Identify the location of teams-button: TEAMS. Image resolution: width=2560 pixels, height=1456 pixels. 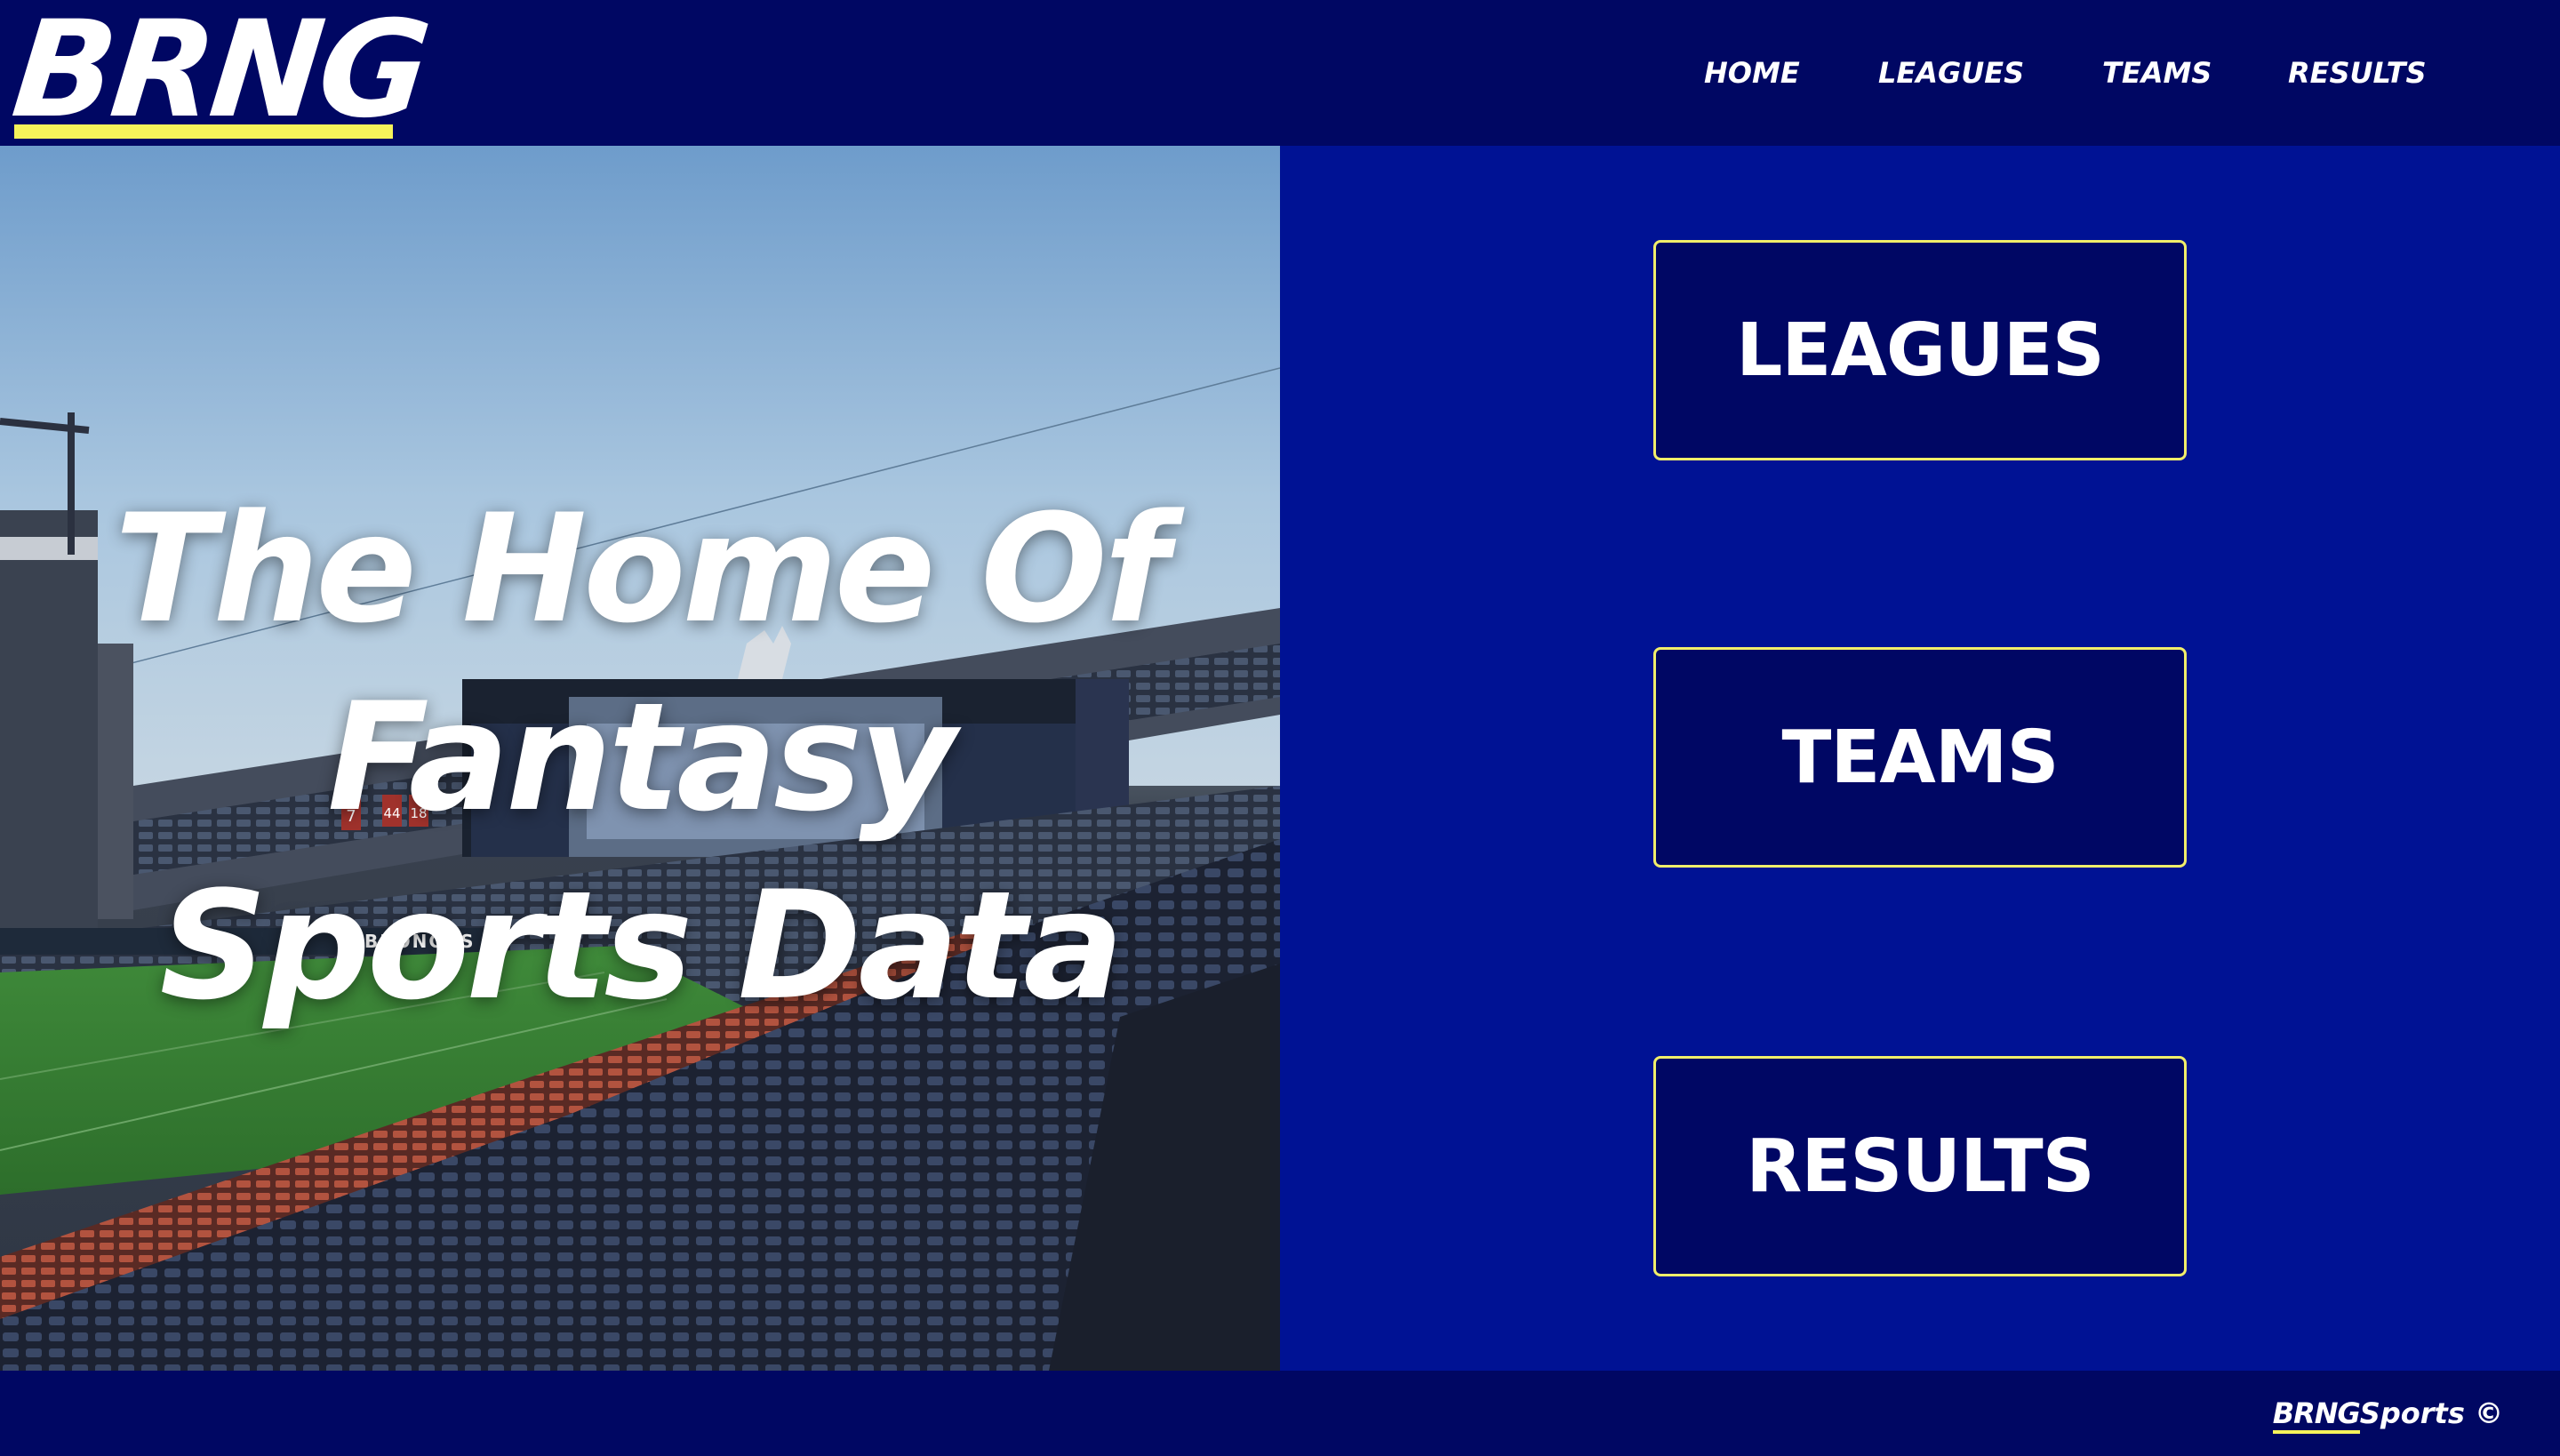
(1920, 757).